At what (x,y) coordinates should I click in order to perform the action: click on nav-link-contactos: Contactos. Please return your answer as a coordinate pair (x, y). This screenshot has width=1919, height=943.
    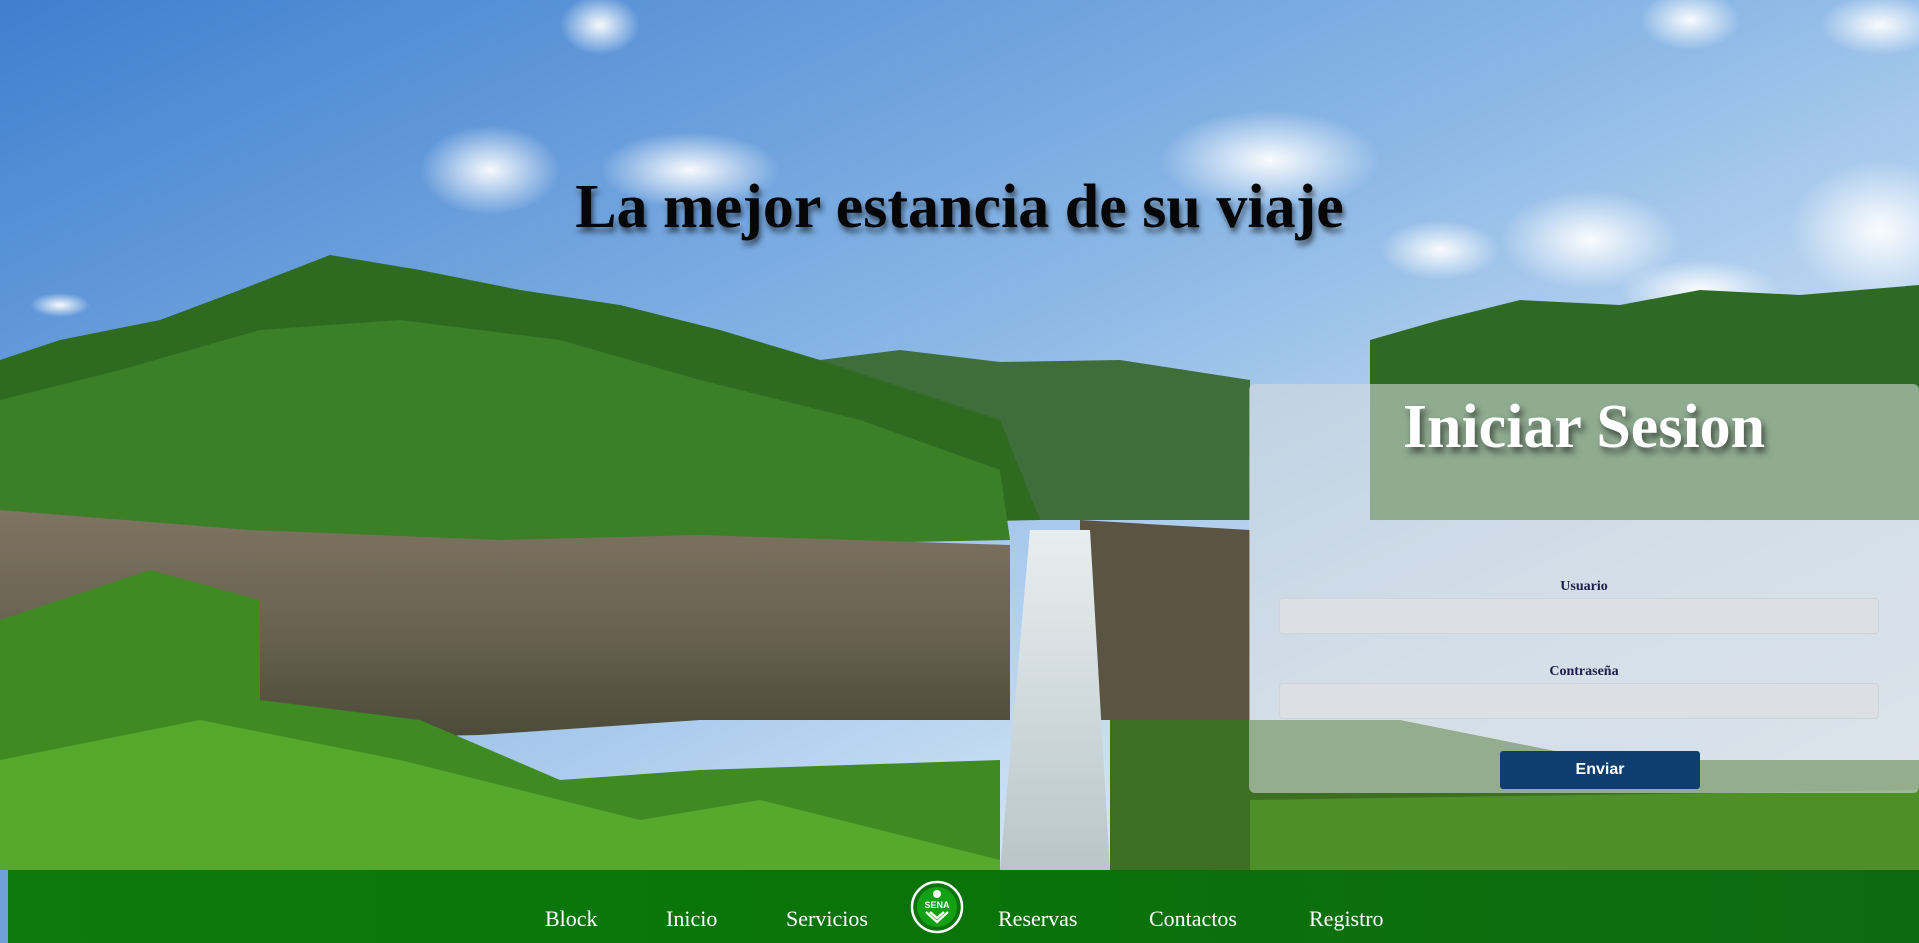
    Looking at the image, I should click on (1193, 919).